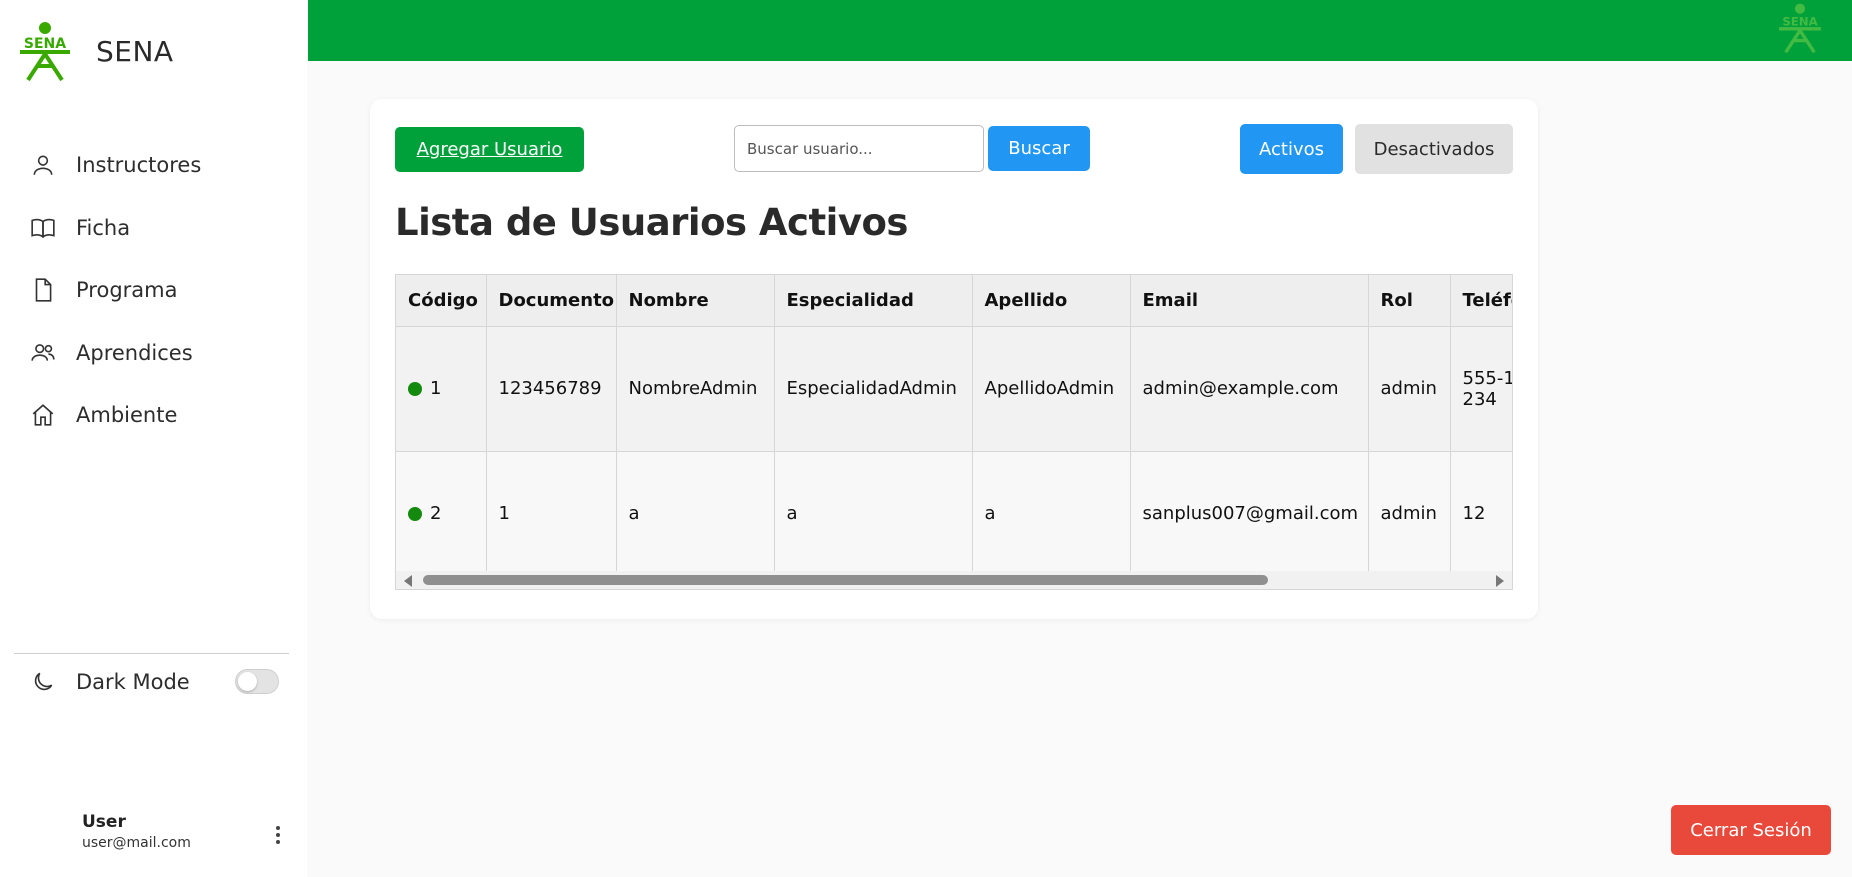  Describe the element at coordinates (1487, 388) in the screenshot. I see `cell-value: 555-1234` at that location.